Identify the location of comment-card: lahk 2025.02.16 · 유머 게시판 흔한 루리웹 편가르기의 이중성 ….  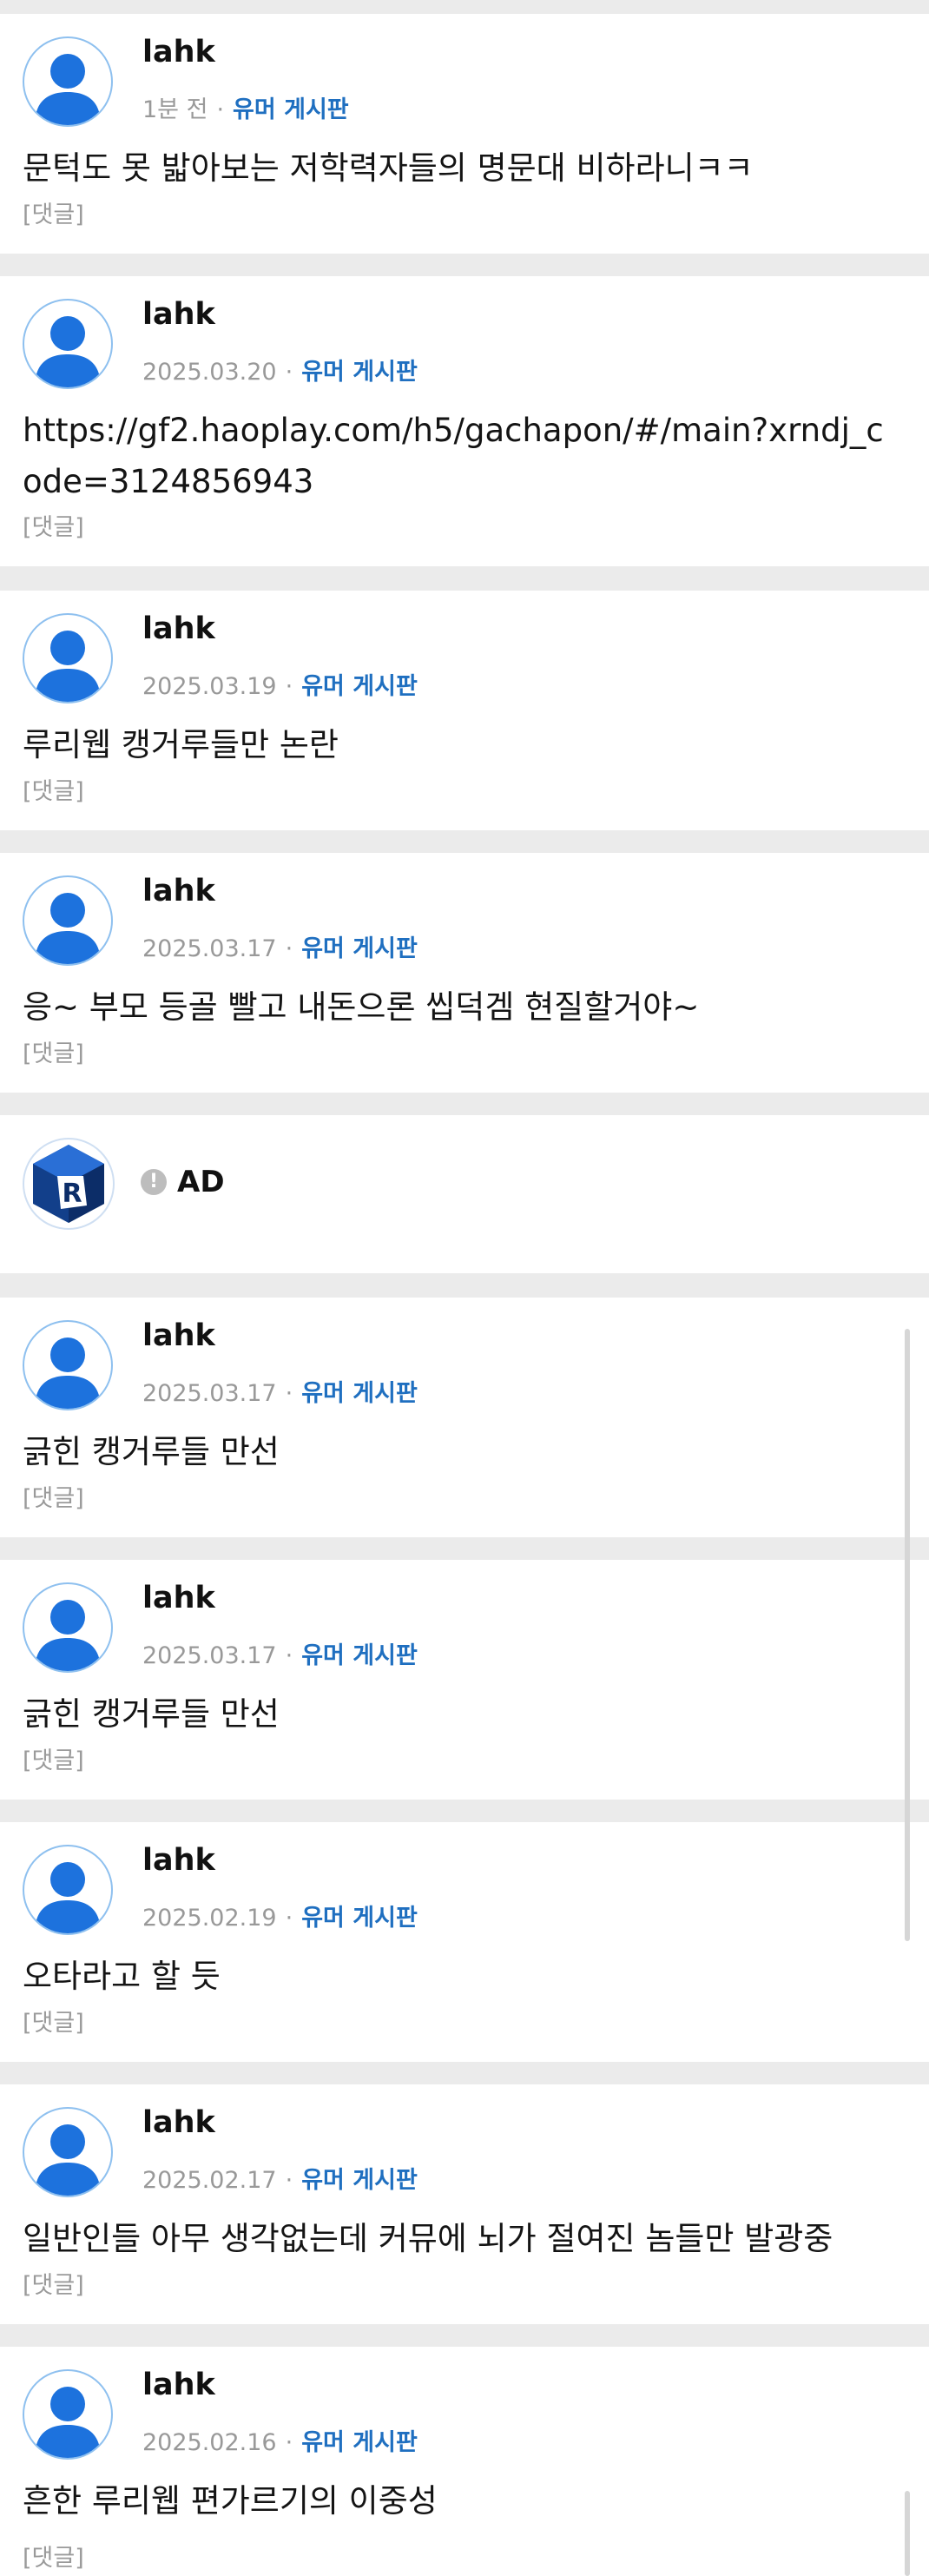
(464, 2461).